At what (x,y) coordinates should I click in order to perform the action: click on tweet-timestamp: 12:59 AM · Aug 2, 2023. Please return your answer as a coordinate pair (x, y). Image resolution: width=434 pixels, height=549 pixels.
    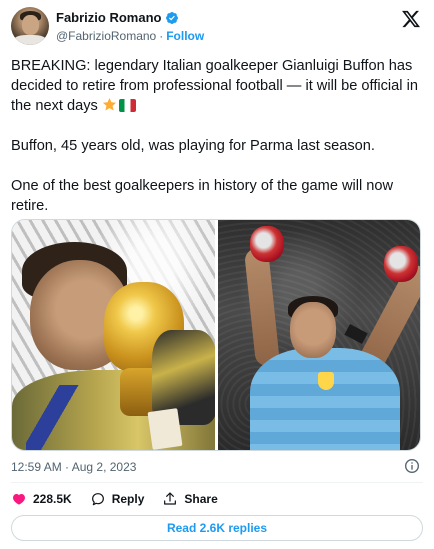
    Looking at the image, I should click on (73, 467).